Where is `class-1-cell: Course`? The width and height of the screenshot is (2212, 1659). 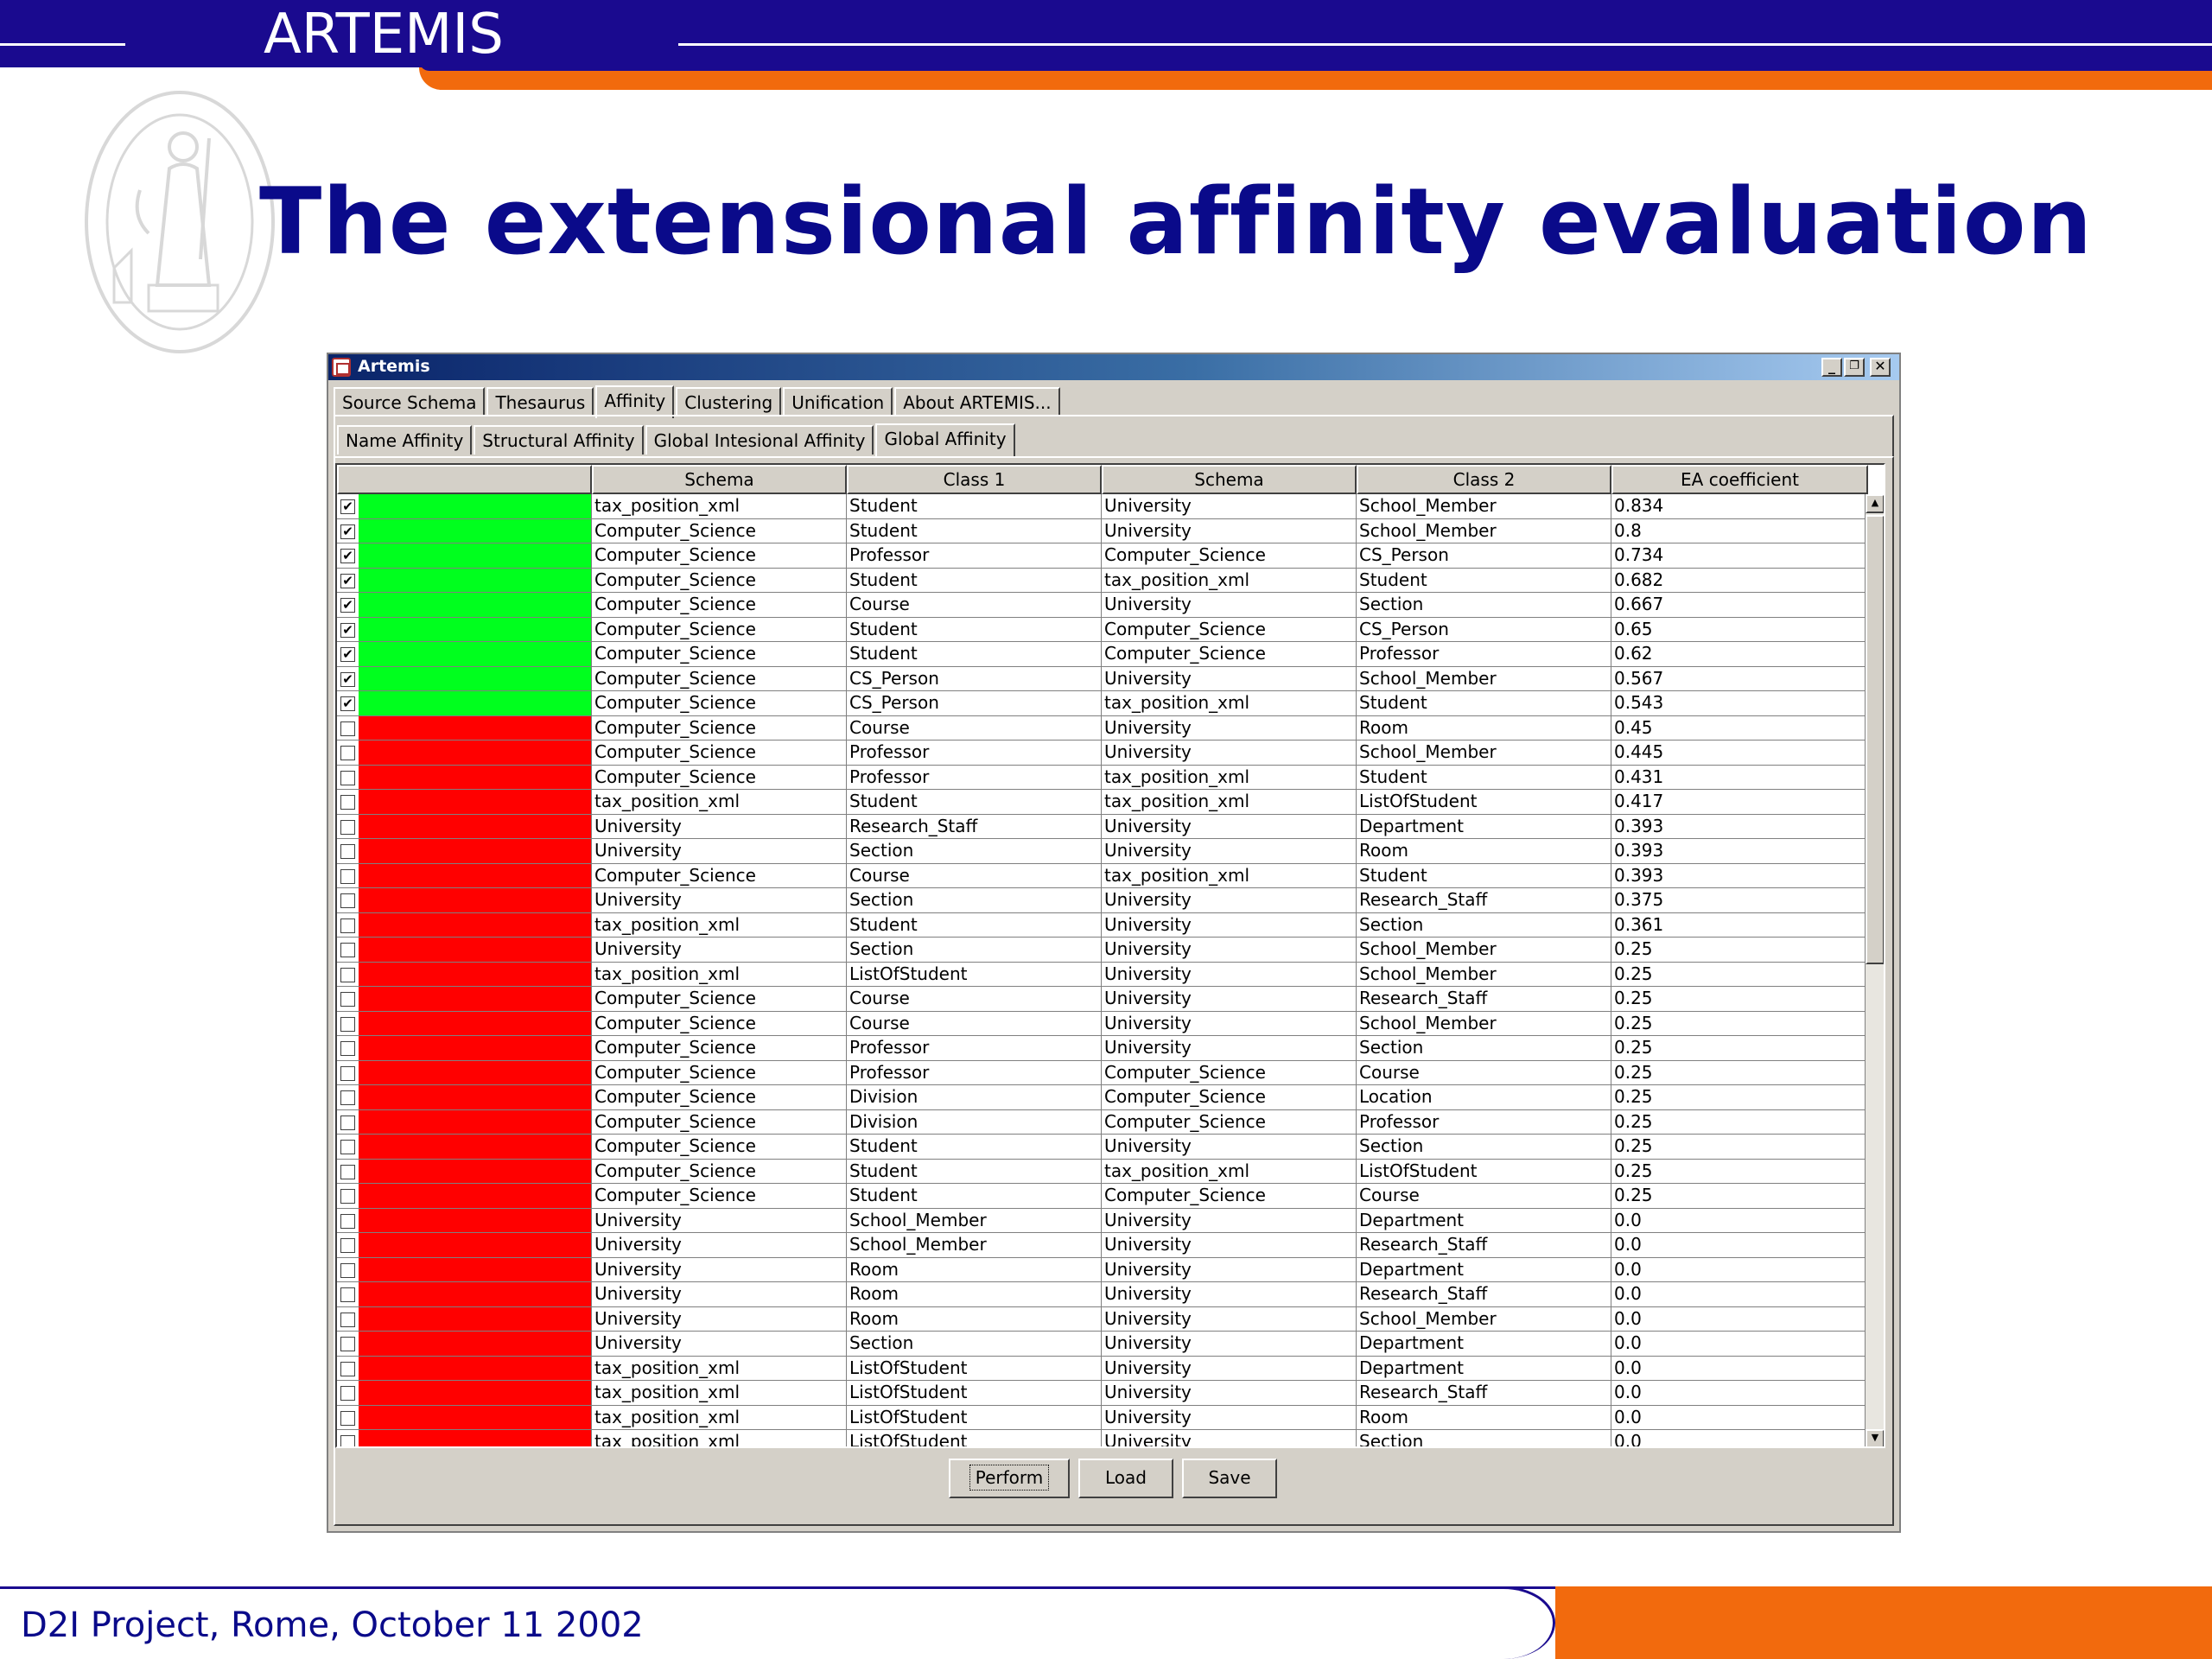 class-1-cell: Course is located at coordinates (974, 1023).